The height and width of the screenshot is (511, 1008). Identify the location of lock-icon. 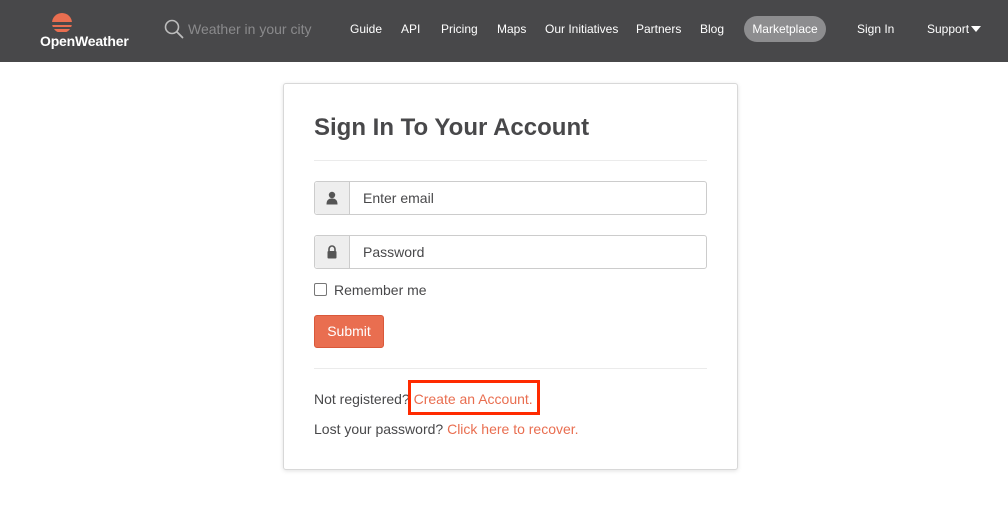
(332, 252).